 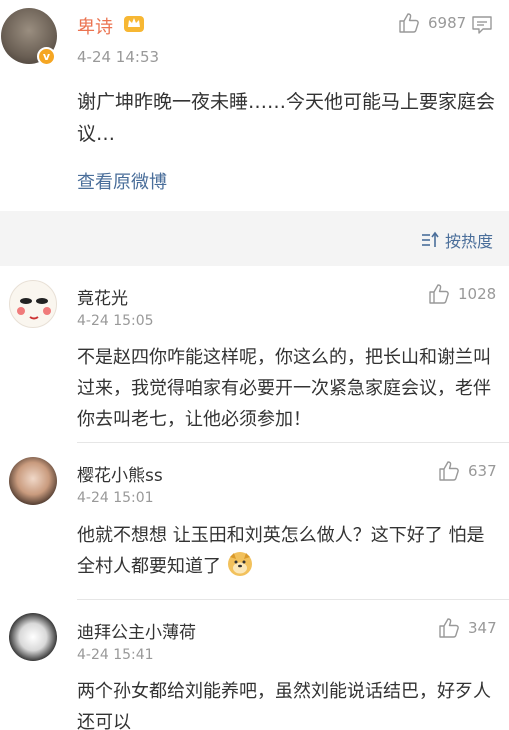 I want to click on crown-icon, so click(x=134, y=24).